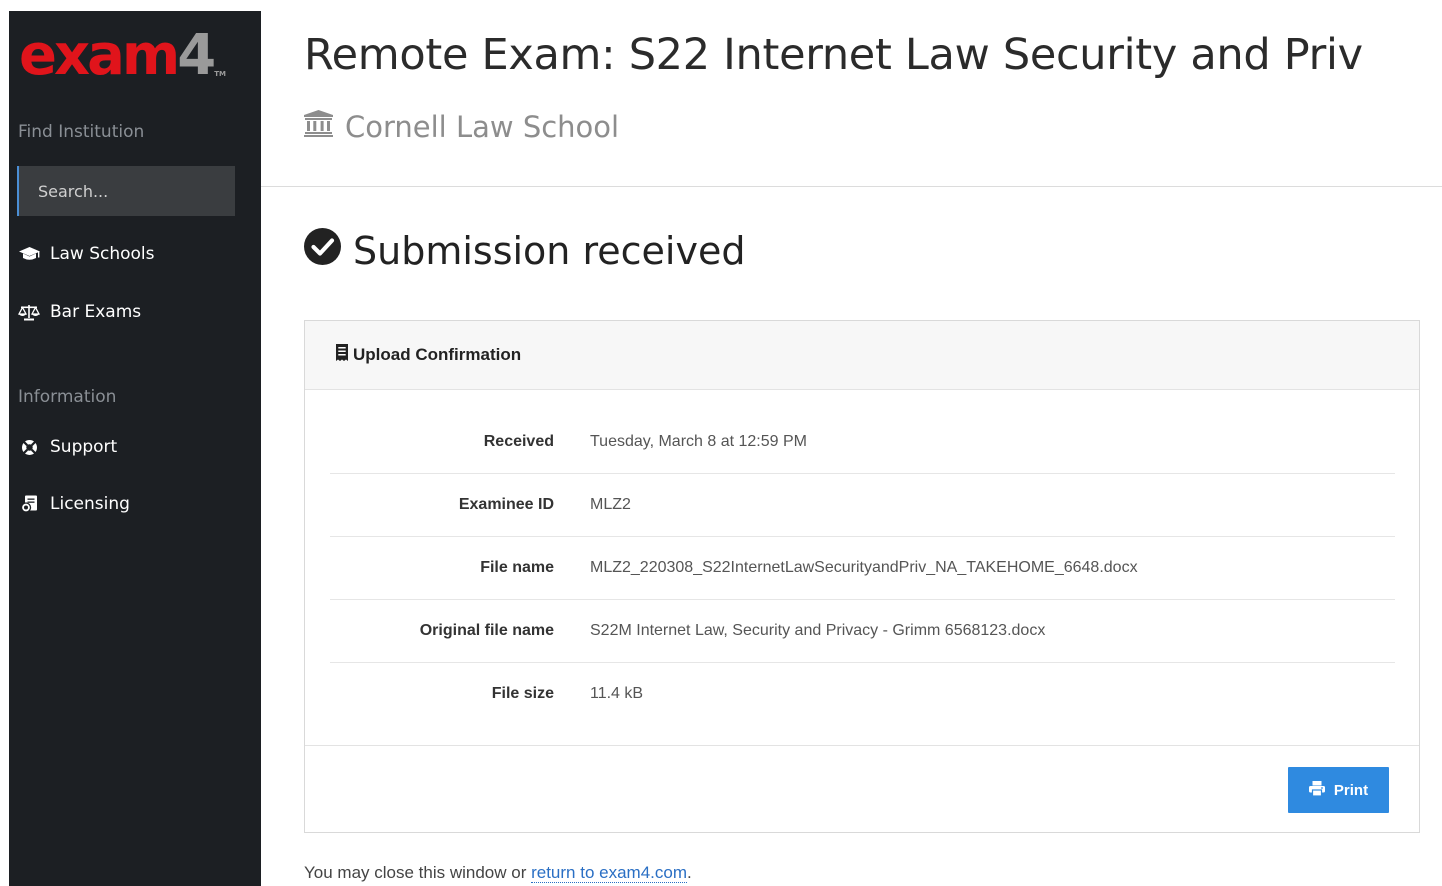 The width and height of the screenshot is (1442, 886). I want to click on logo-digit: 4, so click(196, 55).